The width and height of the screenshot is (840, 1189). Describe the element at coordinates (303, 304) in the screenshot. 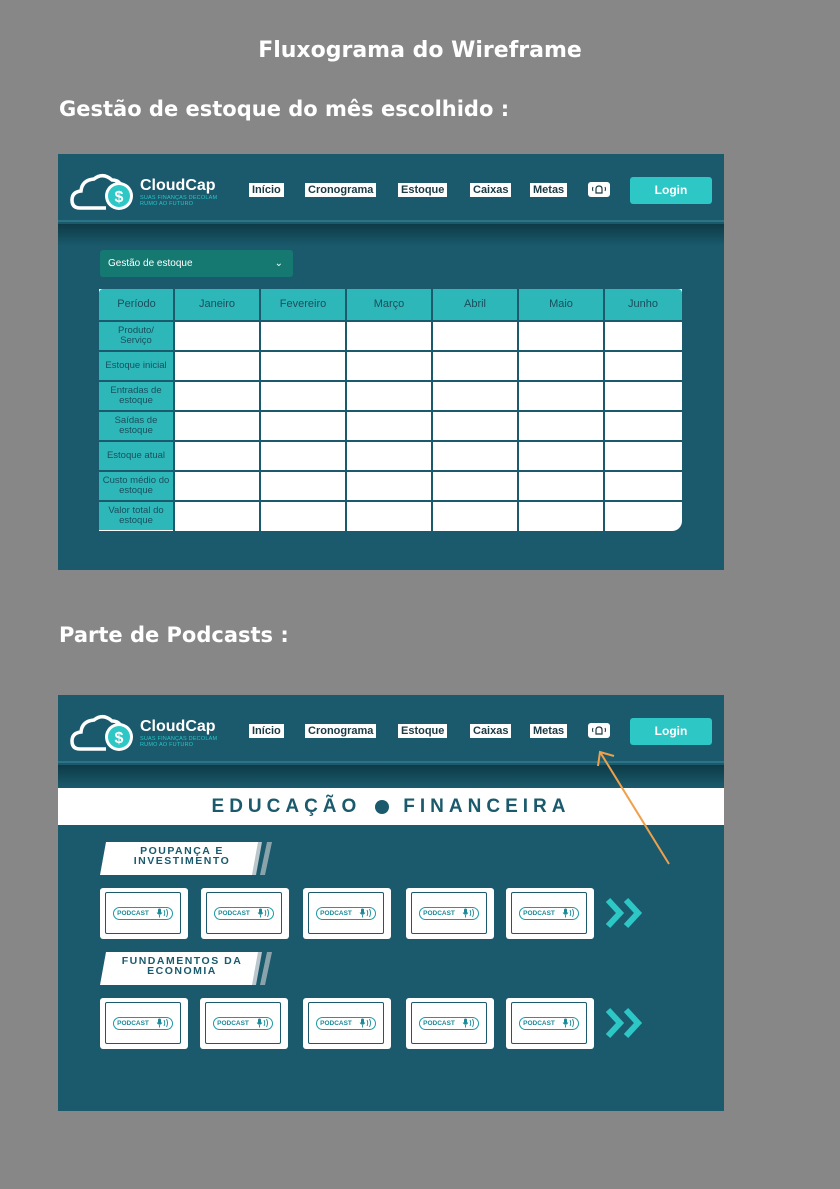

I see `col-fevereiro: Fevereiro` at that location.